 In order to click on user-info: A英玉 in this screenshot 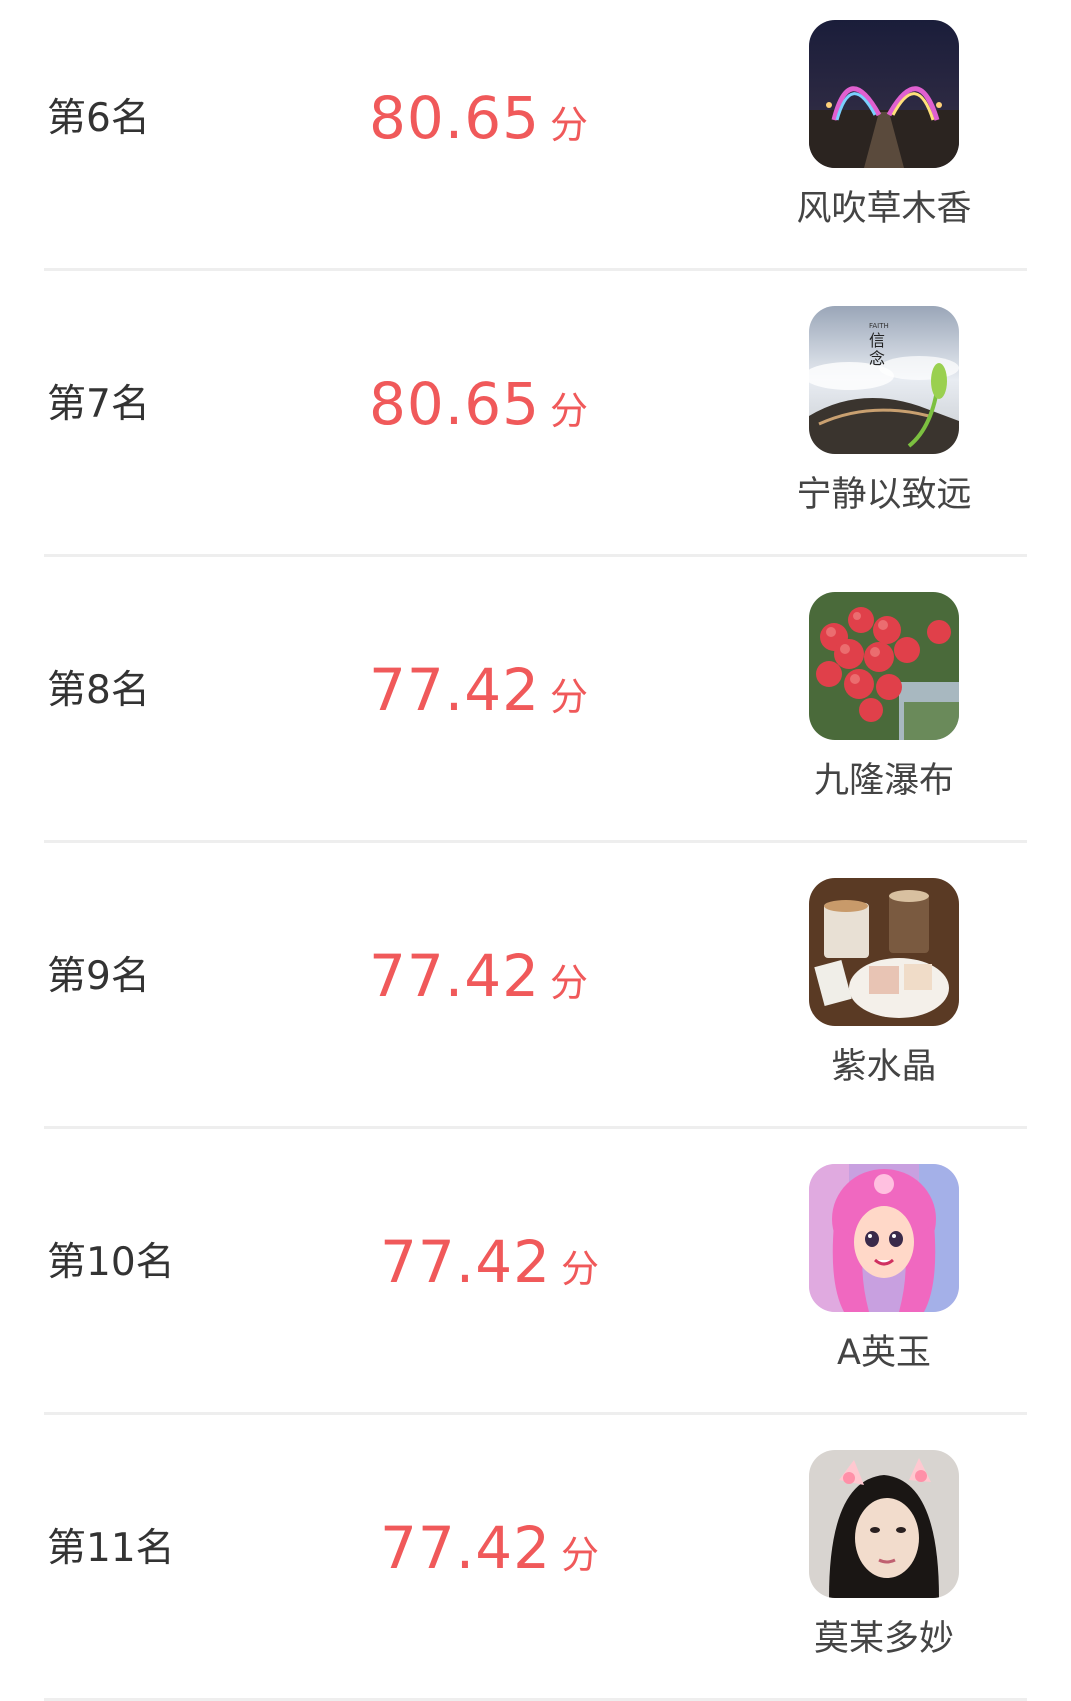, I will do `click(884, 1268)`.